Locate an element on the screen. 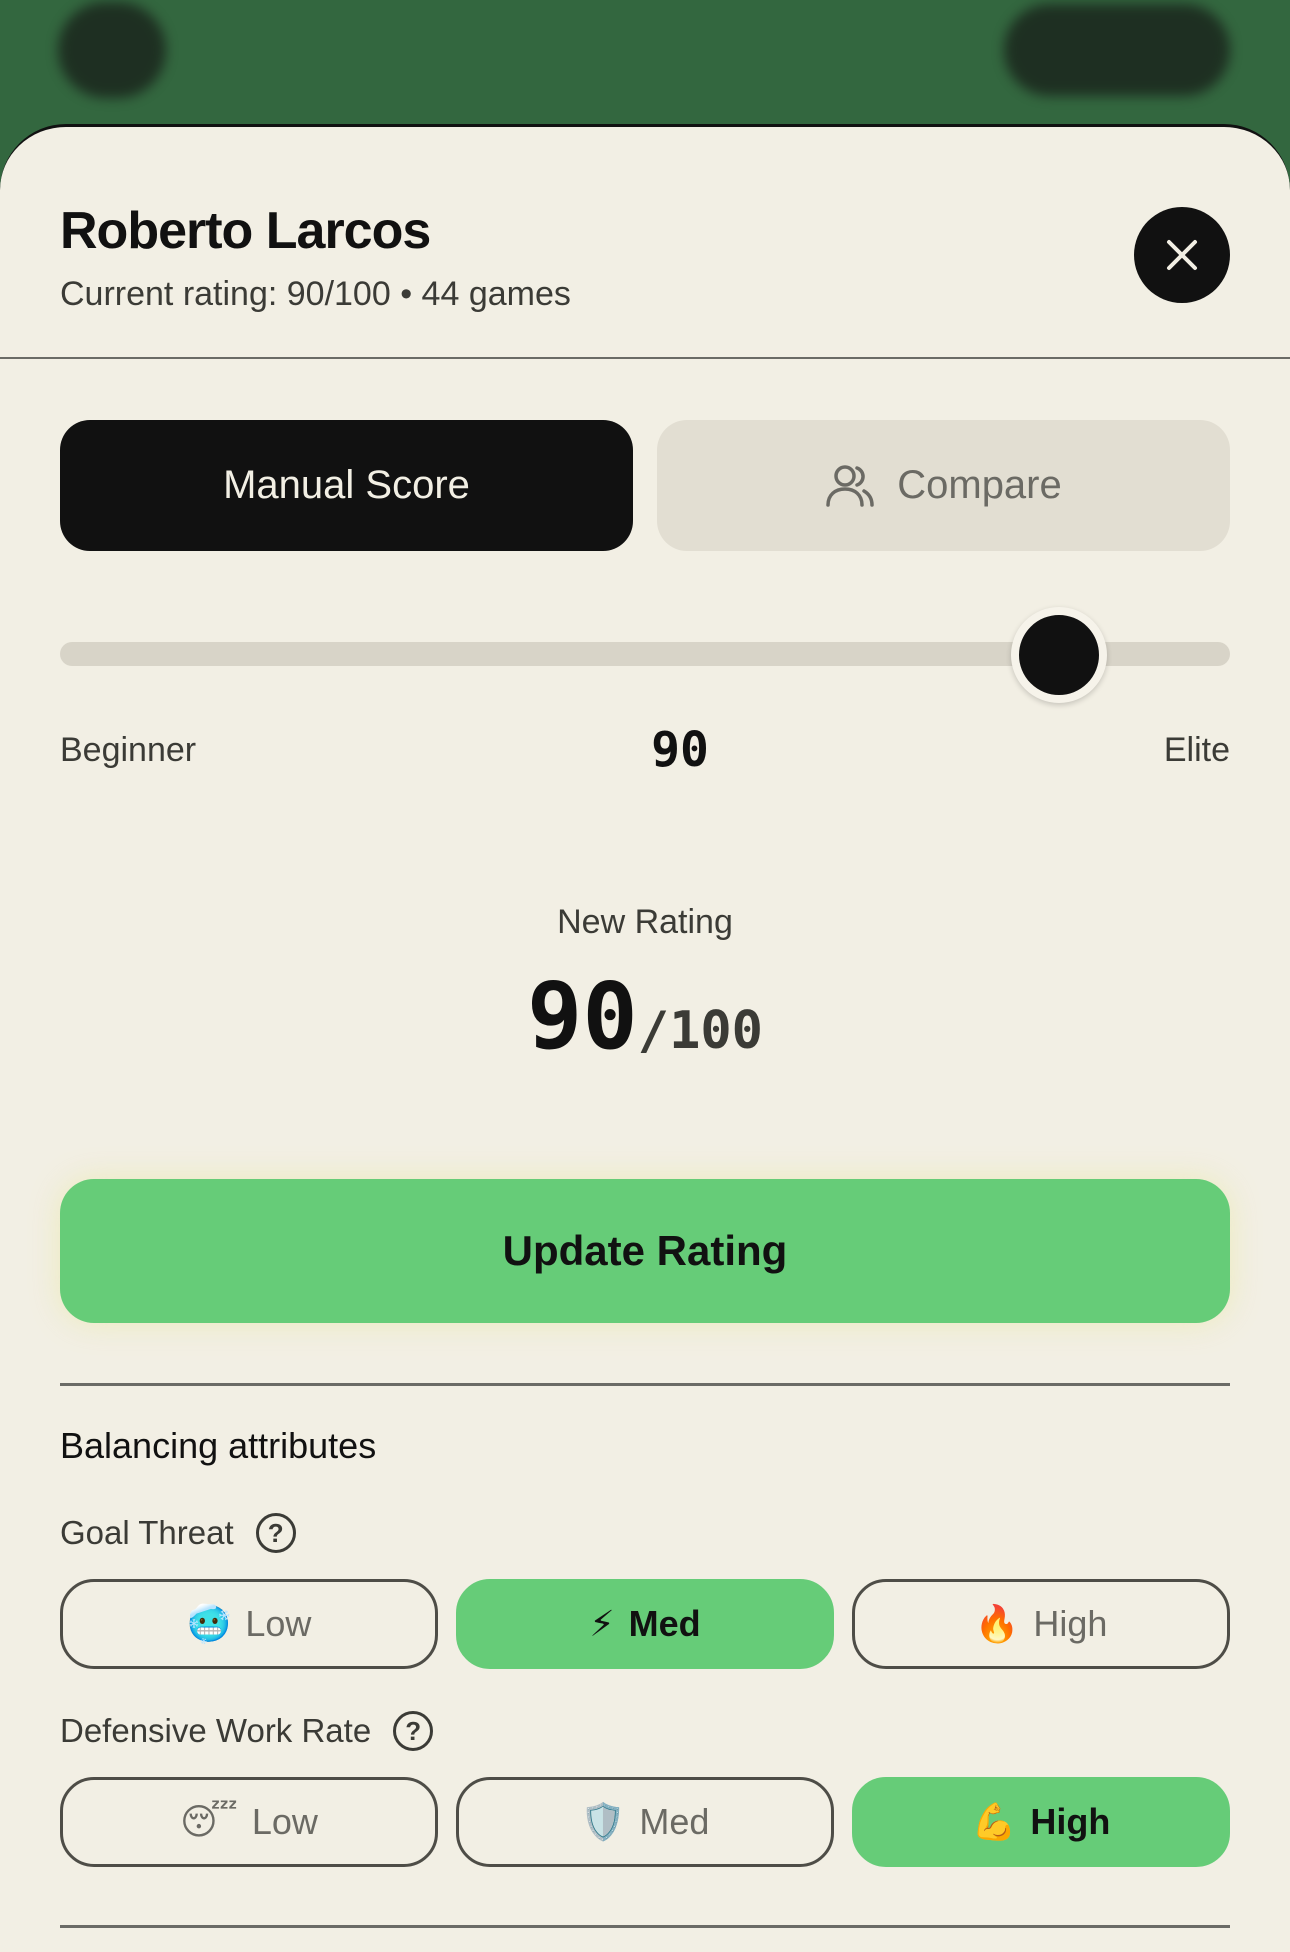  goal-threat-option-low: 🥶 Low is located at coordinates (249, 1624).